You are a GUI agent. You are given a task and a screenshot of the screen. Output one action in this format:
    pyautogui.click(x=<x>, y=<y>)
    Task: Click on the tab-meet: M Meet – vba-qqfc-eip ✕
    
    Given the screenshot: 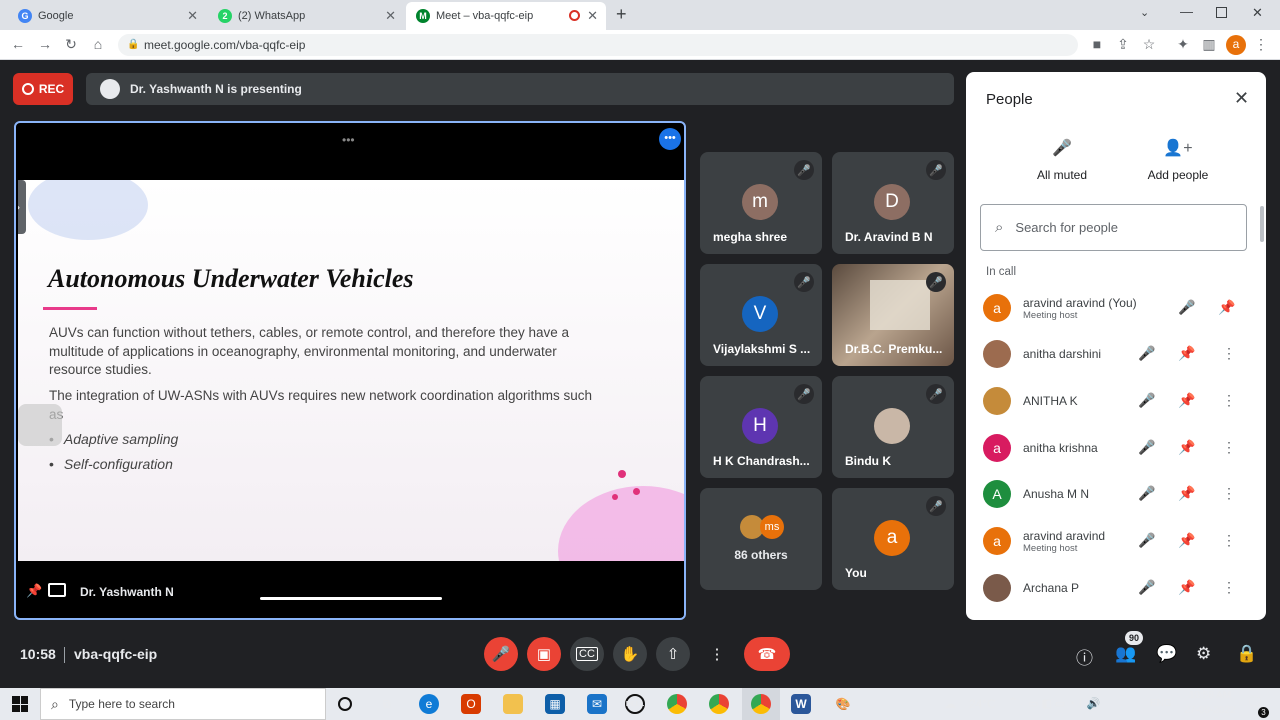 What is the action you would take?
    pyautogui.click(x=506, y=16)
    